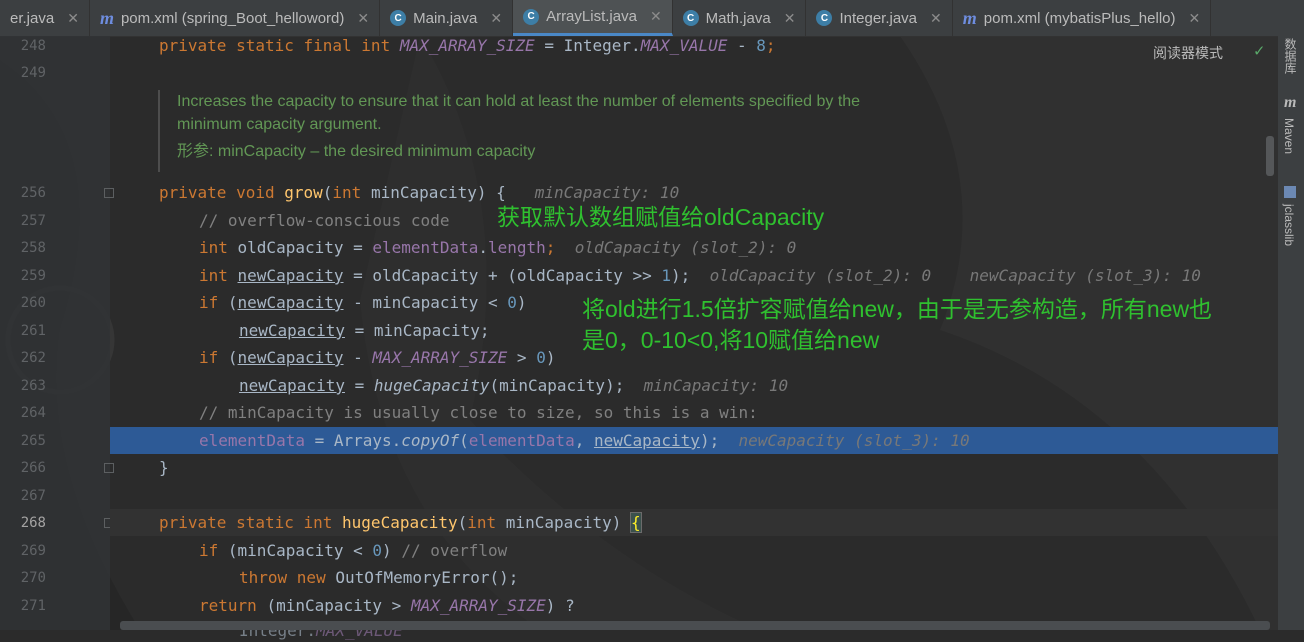 Image resolution: width=1304 pixels, height=642 pixels. What do you see at coordinates (33, 221) in the screenshot?
I see `line-number: 257` at bounding box center [33, 221].